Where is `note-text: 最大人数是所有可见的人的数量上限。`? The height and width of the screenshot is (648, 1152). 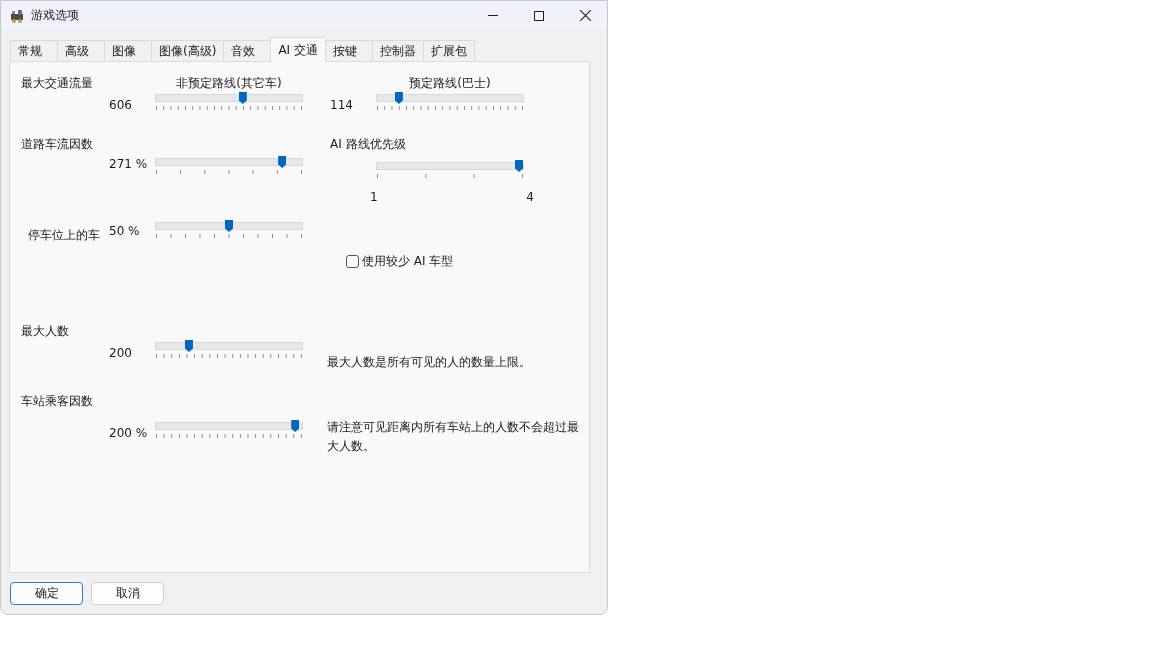 note-text: 最大人数是所有可见的人的数量上限。 is located at coordinates (429, 362).